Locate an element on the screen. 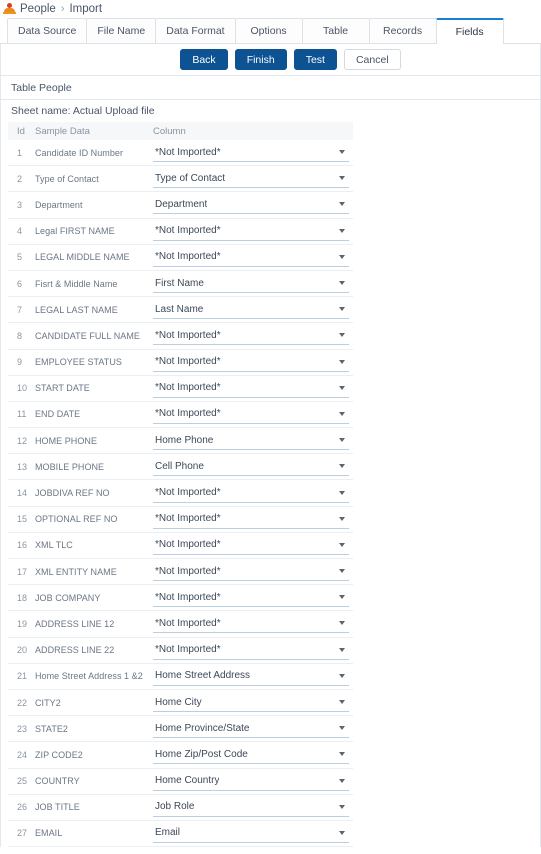 This screenshot has height=854, width=541. cancel-button: Cancel is located at coordinates (372, 59).